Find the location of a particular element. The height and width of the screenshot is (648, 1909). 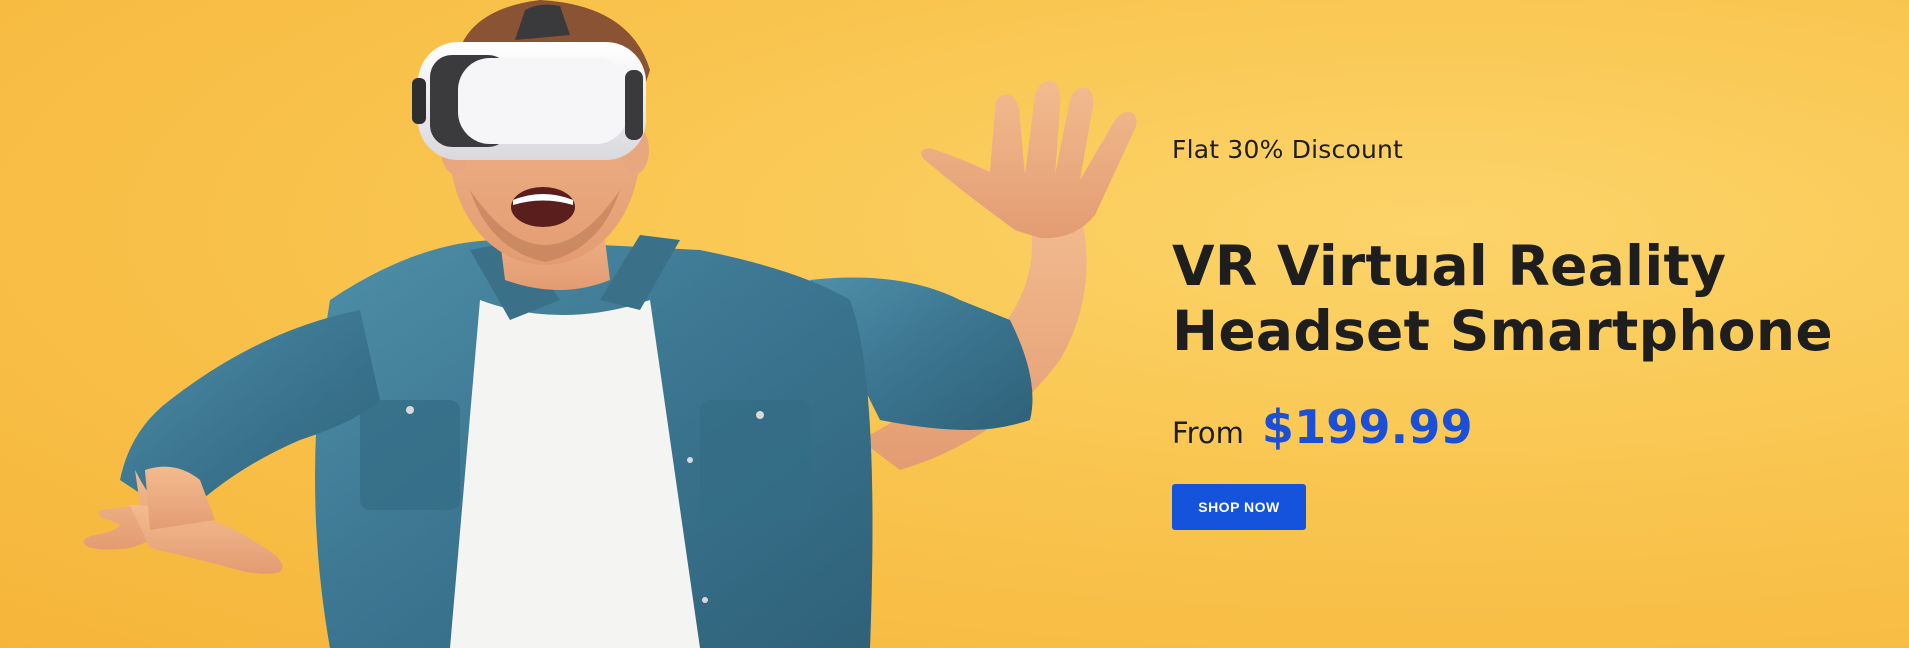

product-title: VR Virtual Reality Headset Smartphone is located at coordinates (1512, 309).